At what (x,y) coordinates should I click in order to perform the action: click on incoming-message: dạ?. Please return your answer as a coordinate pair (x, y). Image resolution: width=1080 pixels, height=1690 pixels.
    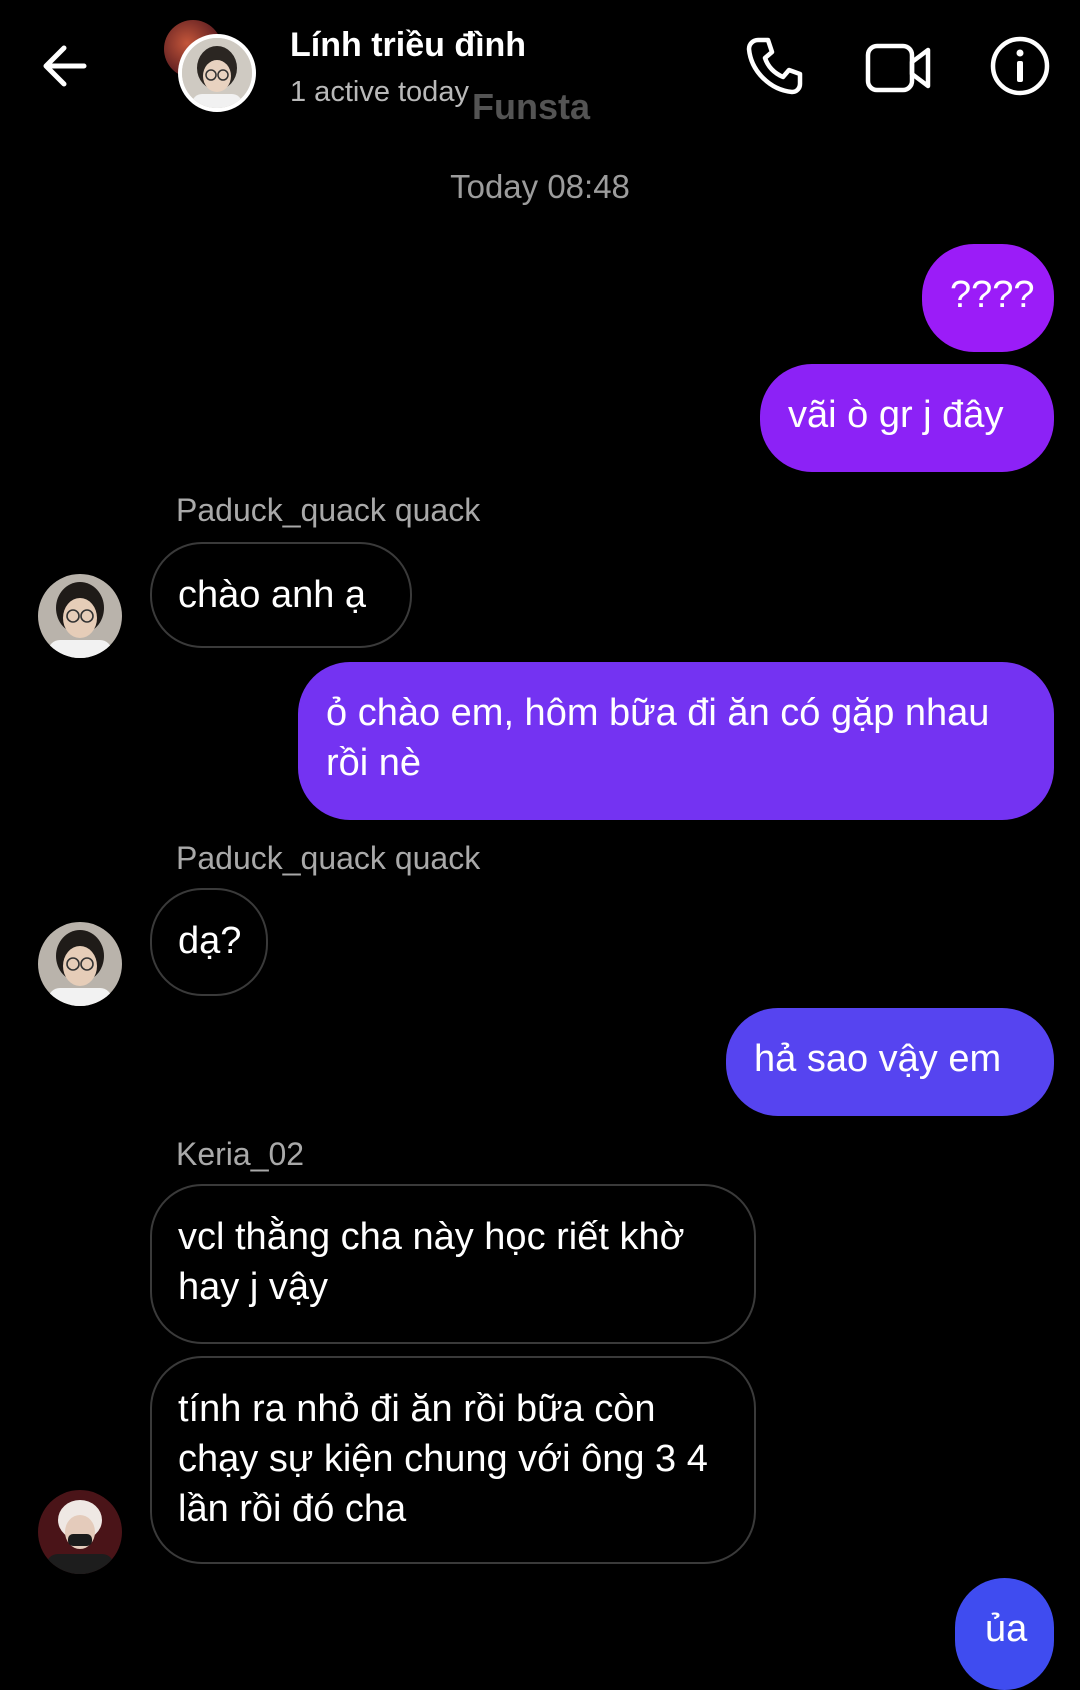
    Looking at the image, I should click on (209, 942).